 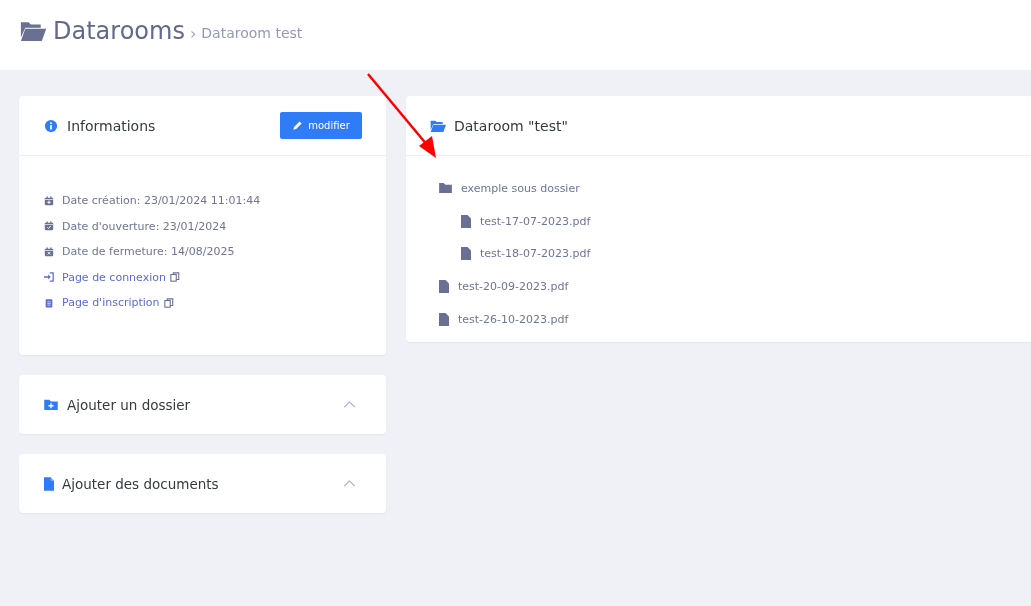 What do you see at coordinates (49, 200) in the screenshot?
I see `calendar-plus-icon` at bounding box center [49, 200].